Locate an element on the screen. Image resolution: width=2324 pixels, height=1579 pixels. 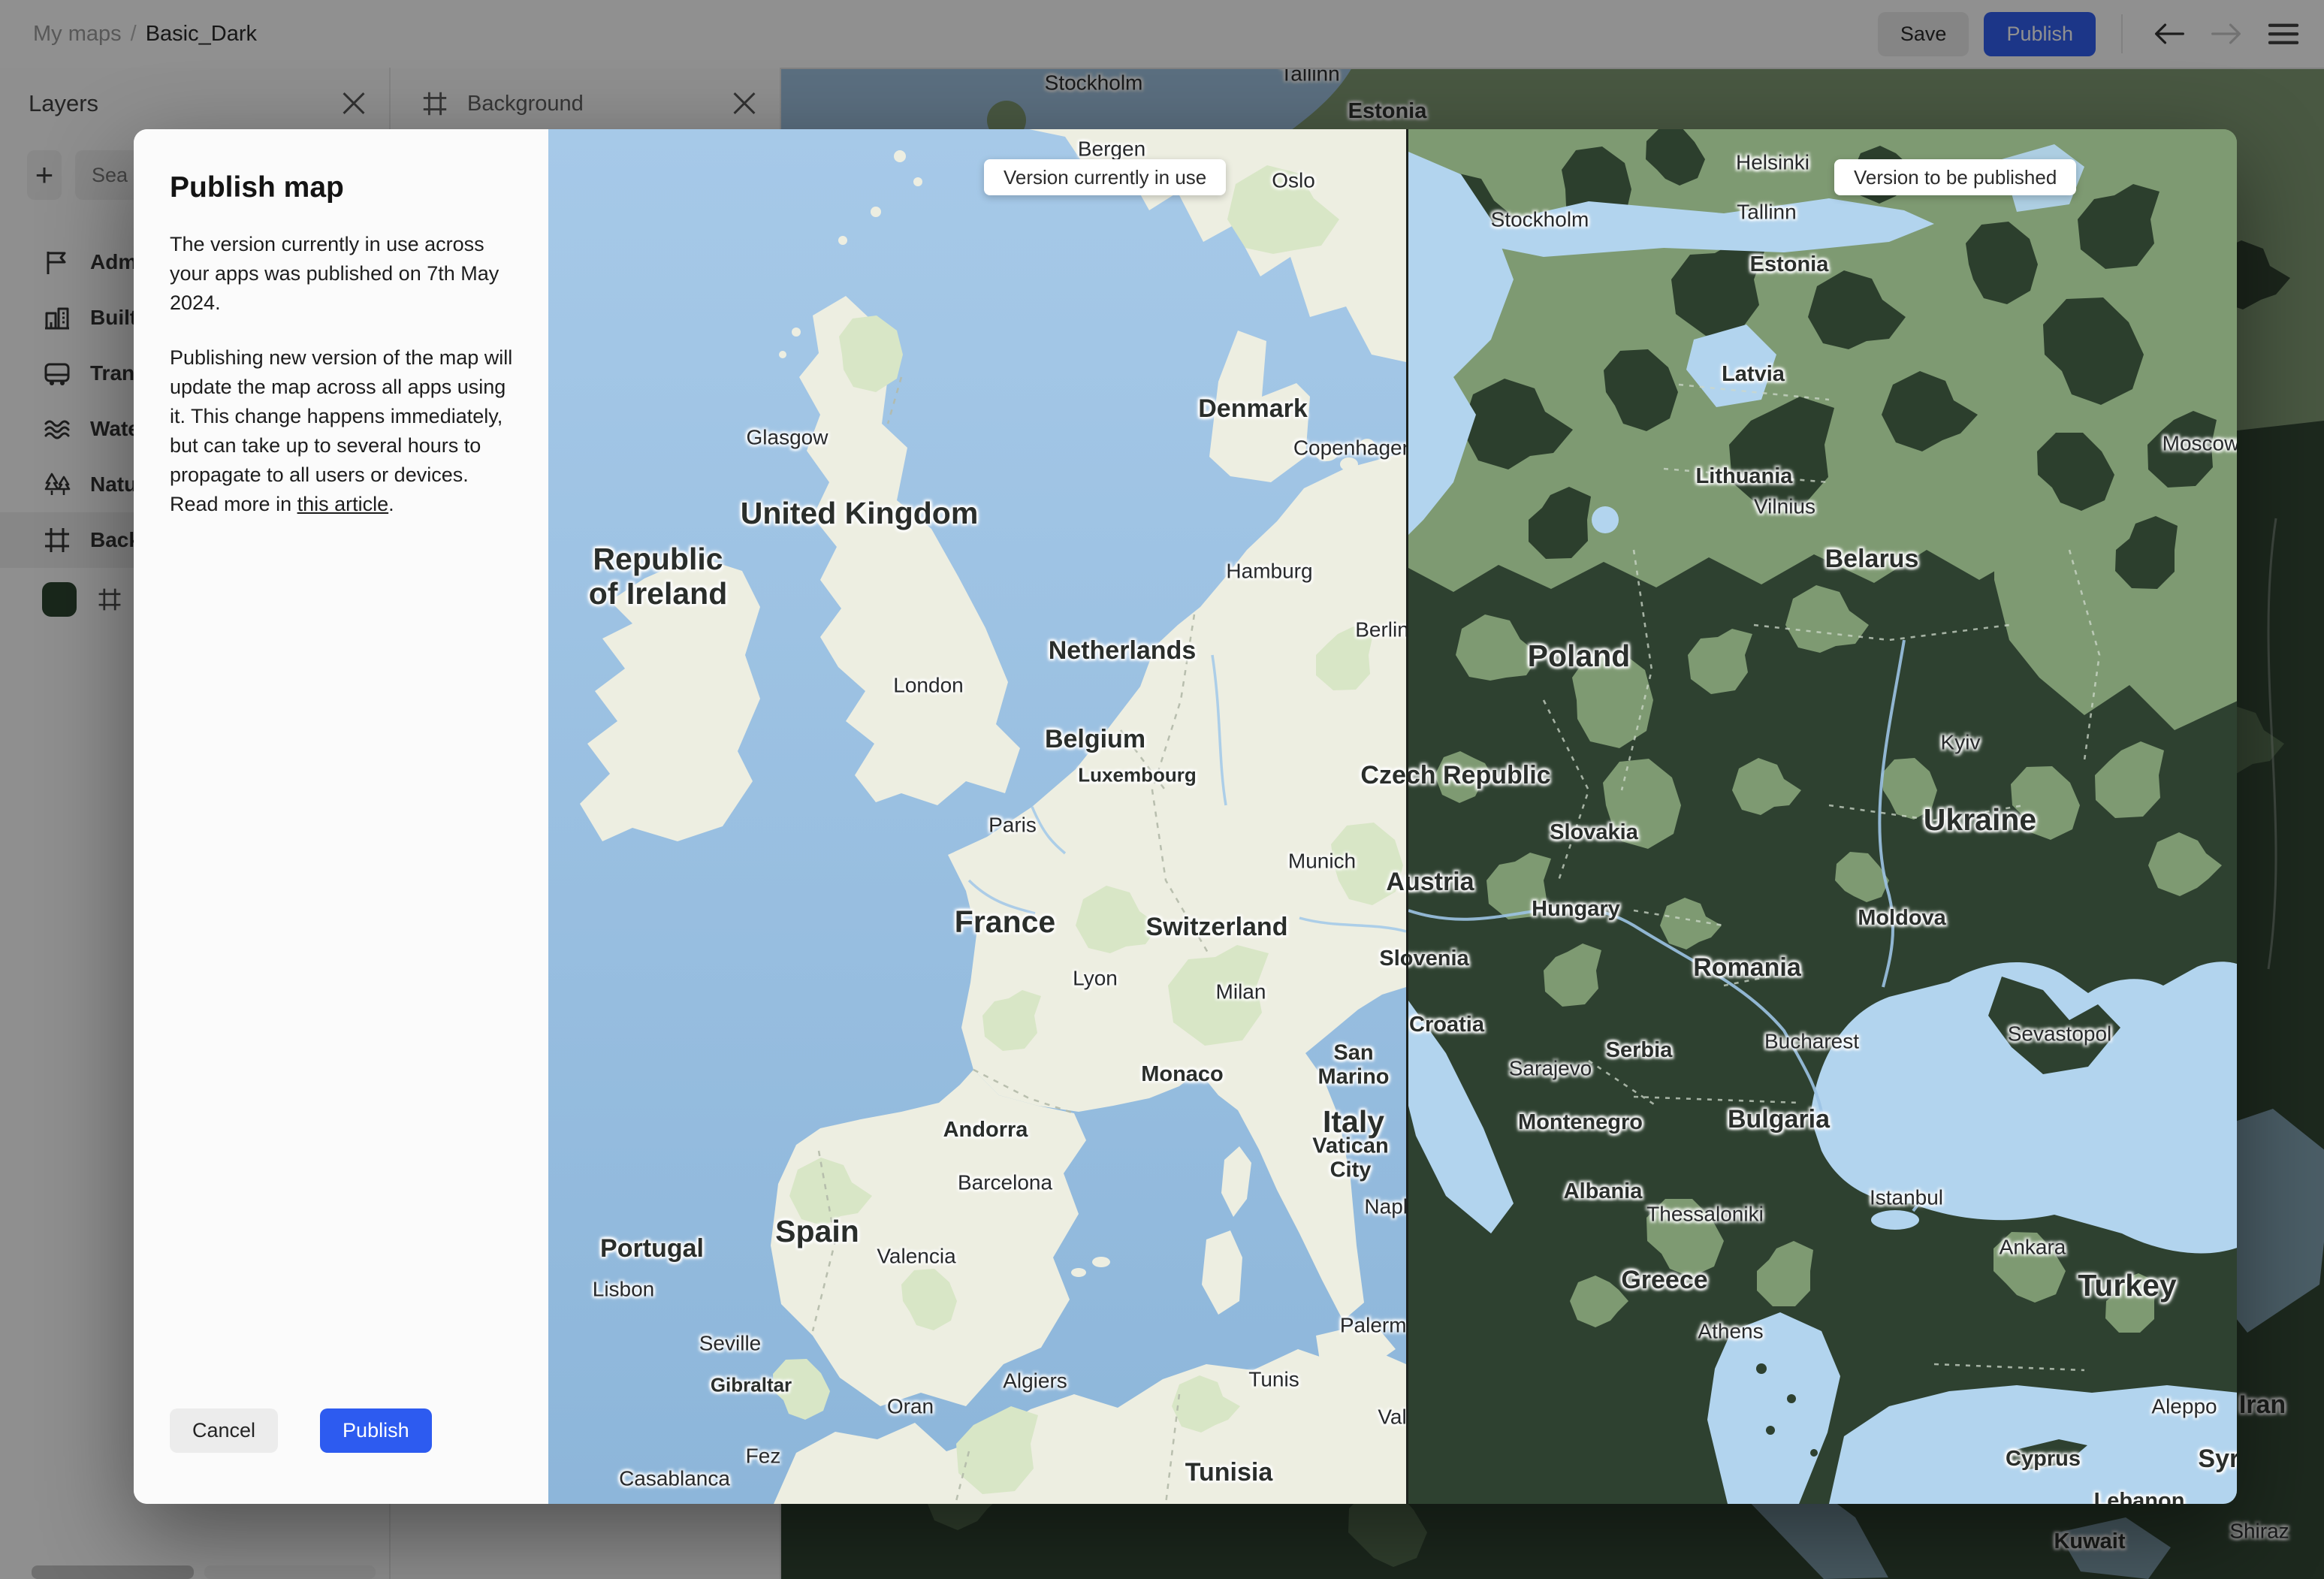
this-article-link: this article is located at coordinates (343, 504).